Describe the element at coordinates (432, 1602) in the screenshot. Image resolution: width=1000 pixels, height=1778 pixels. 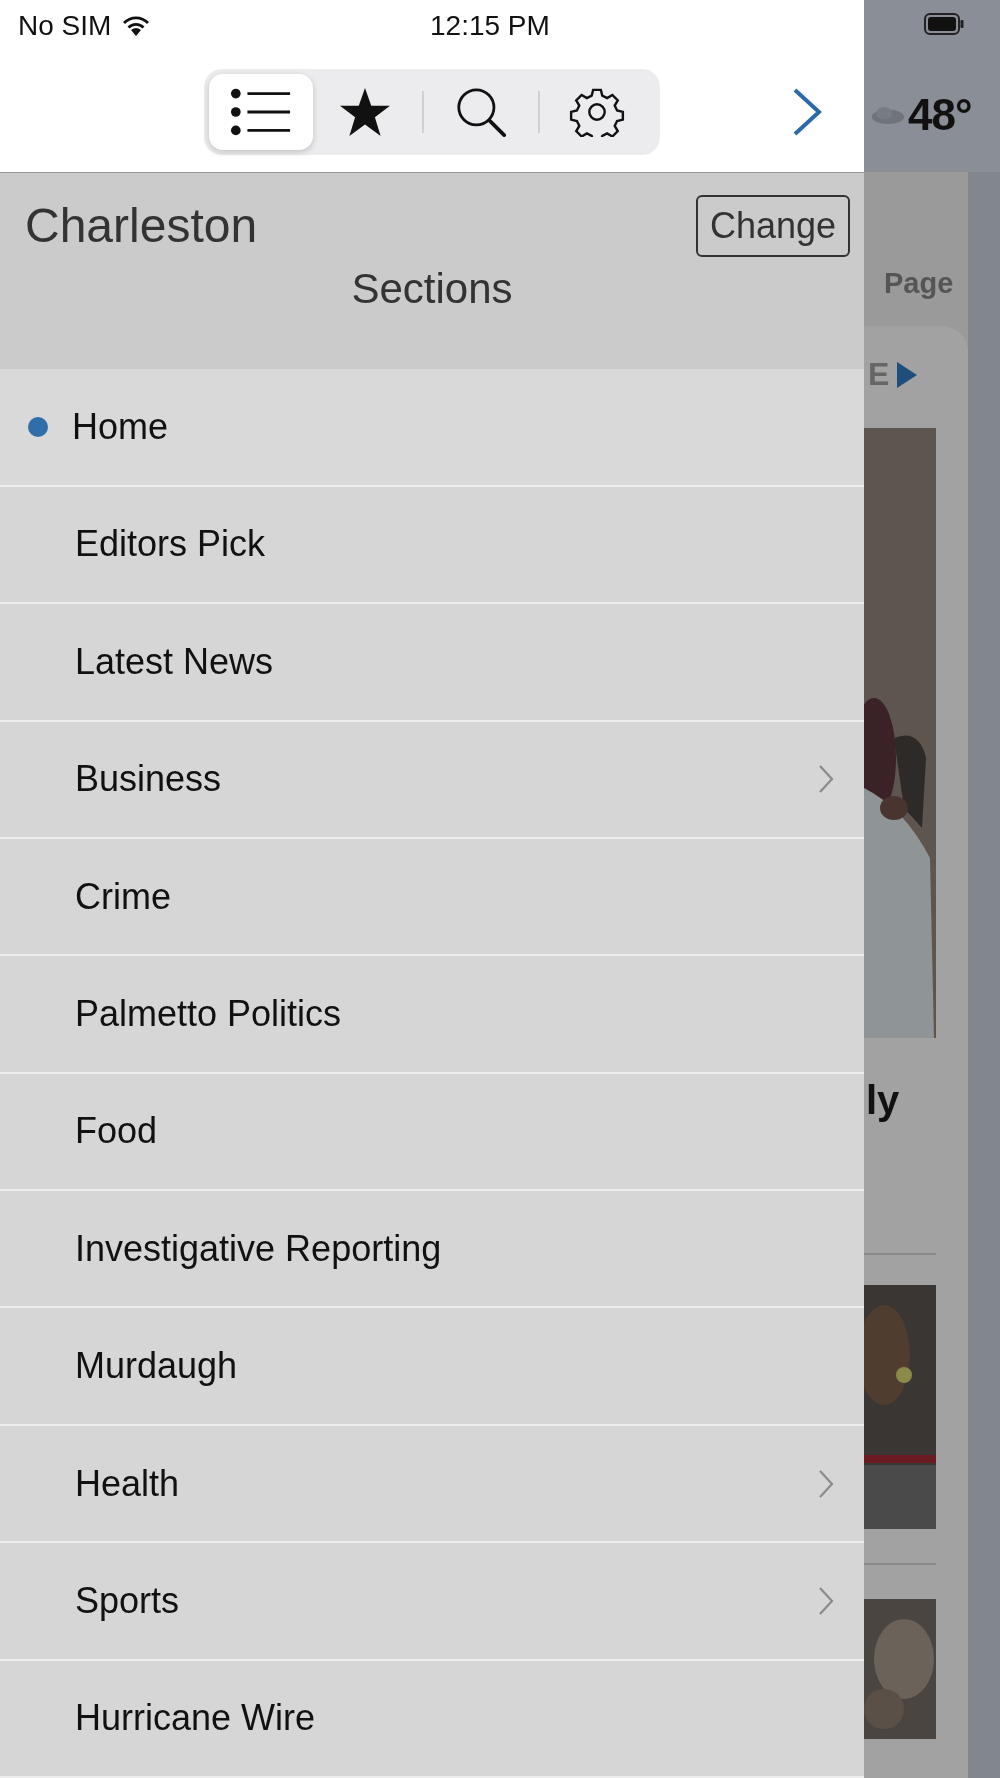
I see `section-item: Sports` at that location.